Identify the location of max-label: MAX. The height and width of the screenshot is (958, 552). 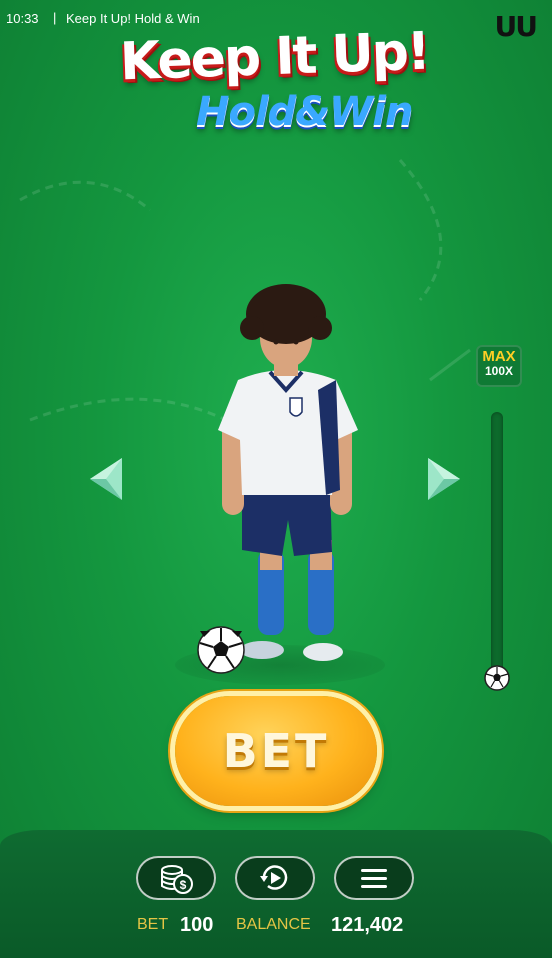
(499, 356).